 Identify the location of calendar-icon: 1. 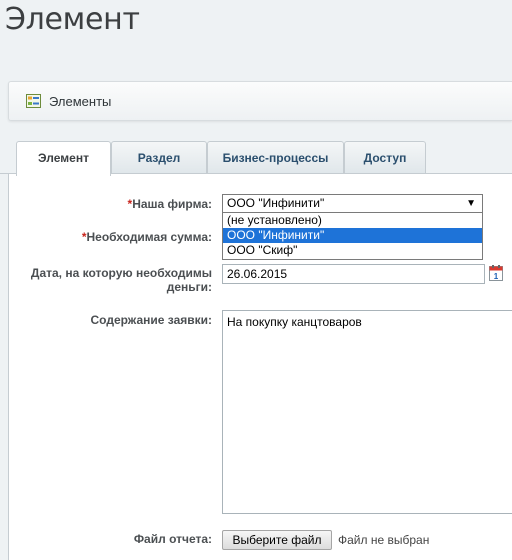
(496, 273).